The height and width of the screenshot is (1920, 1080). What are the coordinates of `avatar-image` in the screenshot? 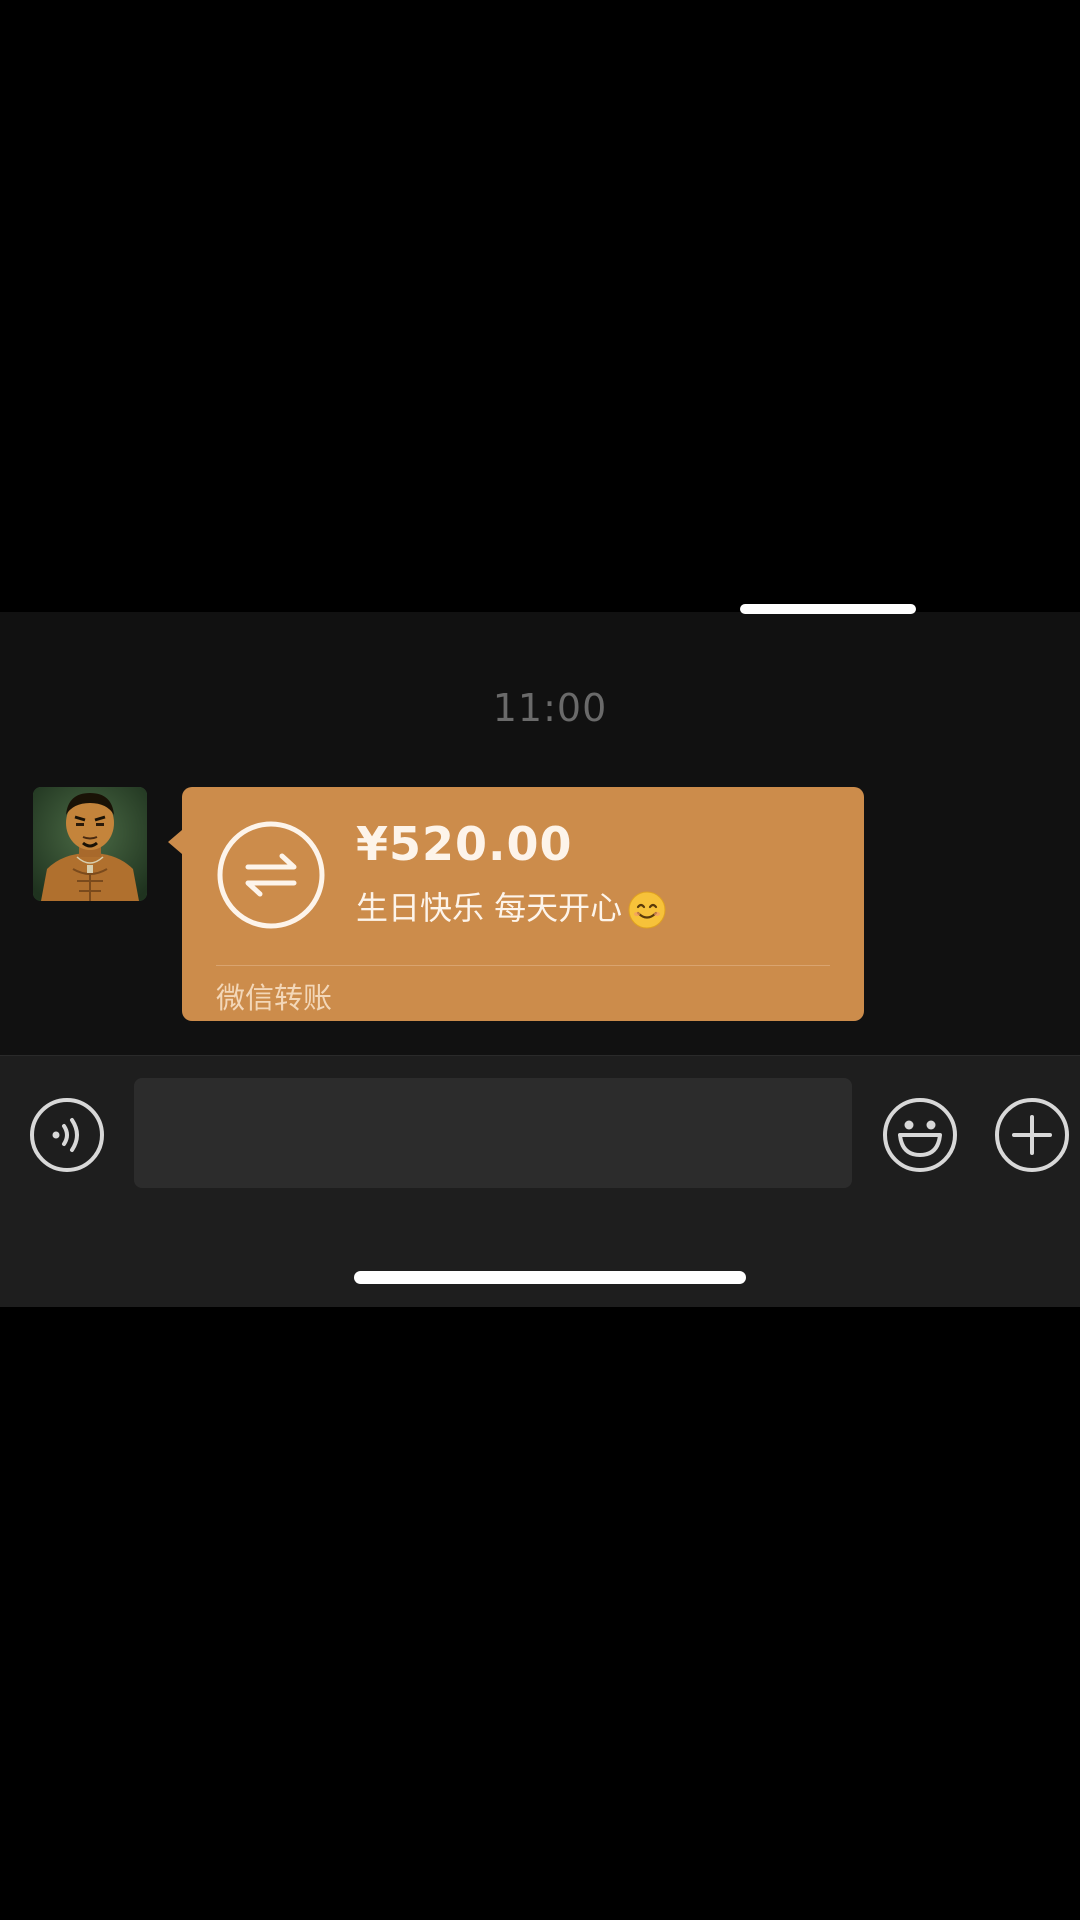 It's located at (90, 844).